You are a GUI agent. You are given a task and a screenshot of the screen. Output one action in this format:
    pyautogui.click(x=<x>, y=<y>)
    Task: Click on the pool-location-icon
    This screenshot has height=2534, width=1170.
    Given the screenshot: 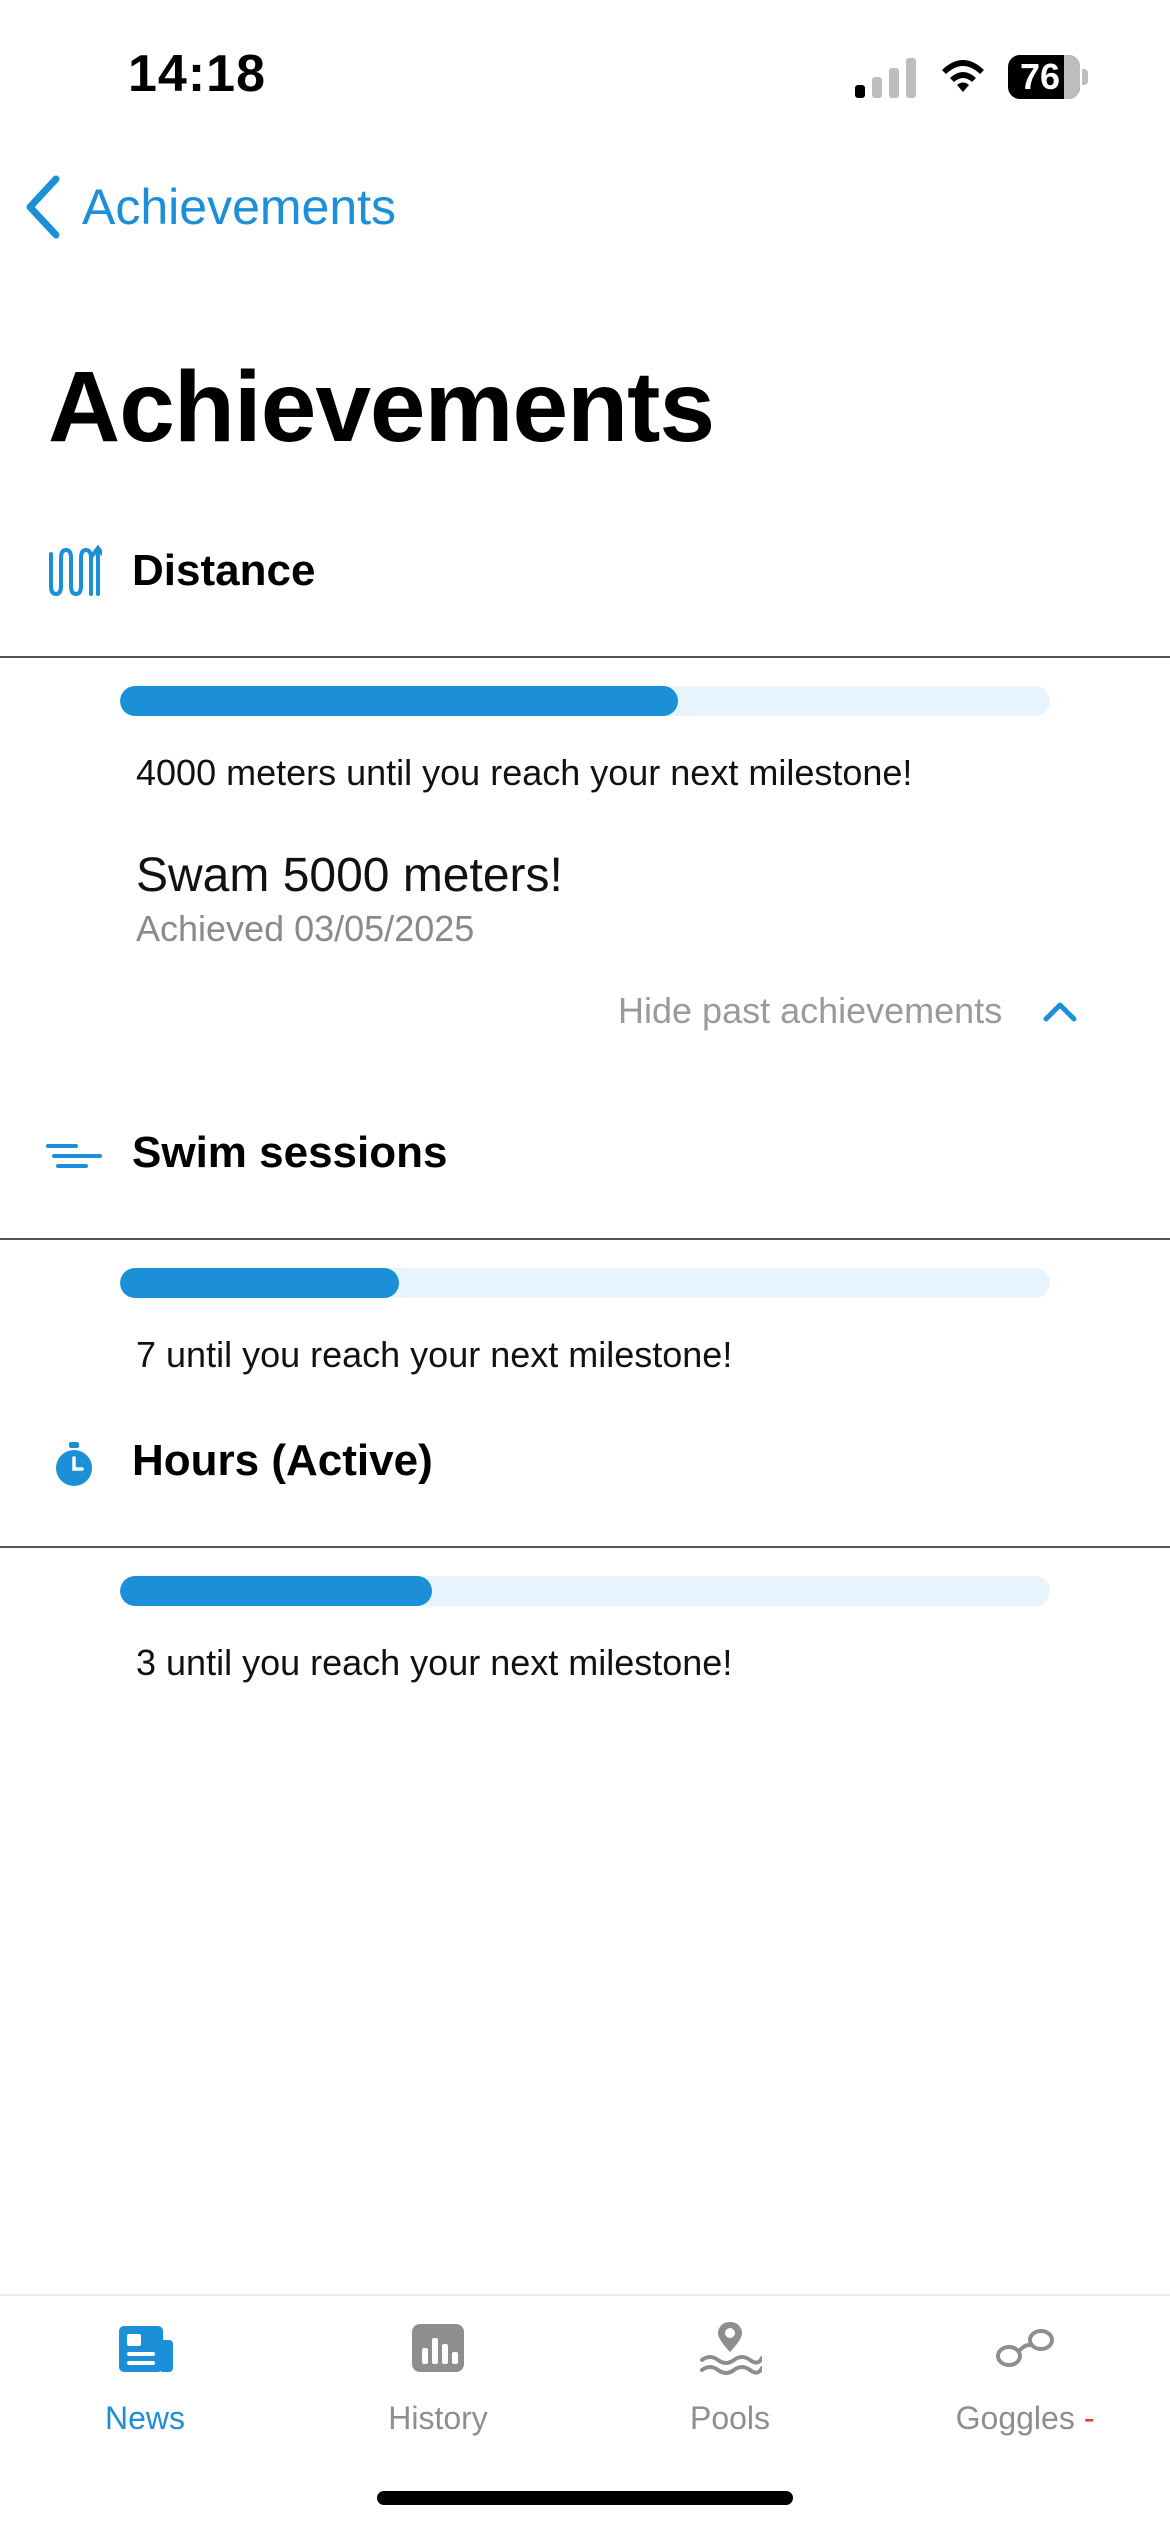 What is the action you would take?
    pyautogui.click(x=731, y=2348)
    